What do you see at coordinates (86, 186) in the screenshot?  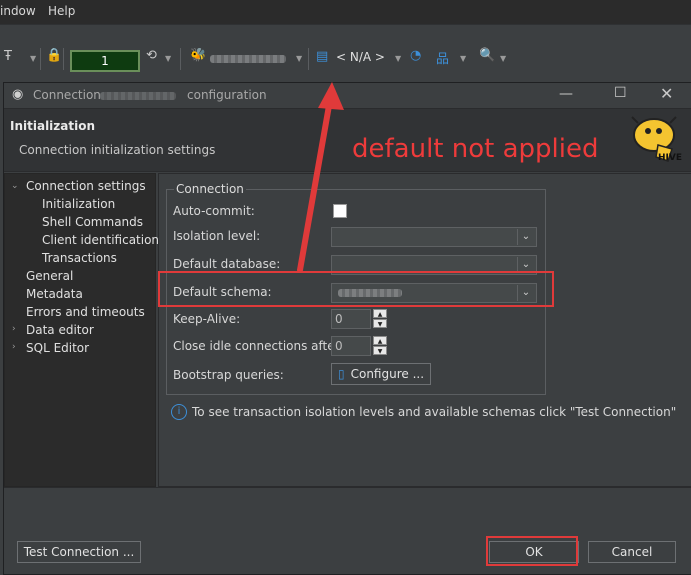 I see `nav-item-connection-settings: Connection settings` at bounding box center [86, 186].